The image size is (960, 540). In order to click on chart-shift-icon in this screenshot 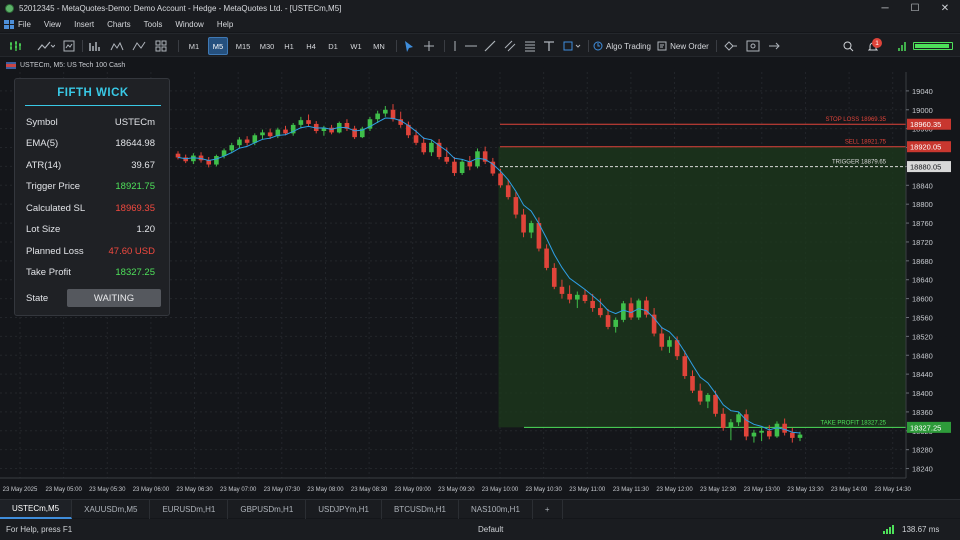, I will do `click(775, 46)`.